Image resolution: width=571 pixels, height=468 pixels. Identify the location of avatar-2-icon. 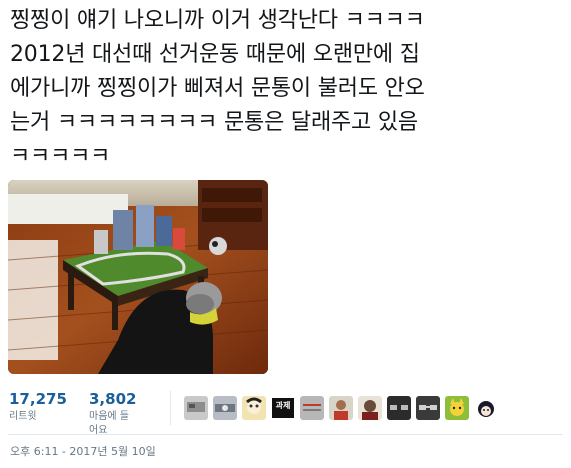
(225, 408).